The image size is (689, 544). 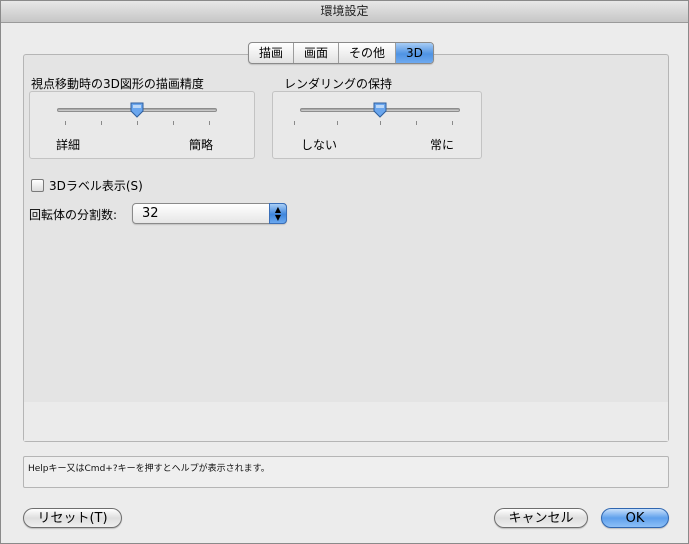 What do you see at coordinates (142, 125) in the screenshot?
I see `precision-group-box: 詳細 簡略` at bounding box center [142, 125].